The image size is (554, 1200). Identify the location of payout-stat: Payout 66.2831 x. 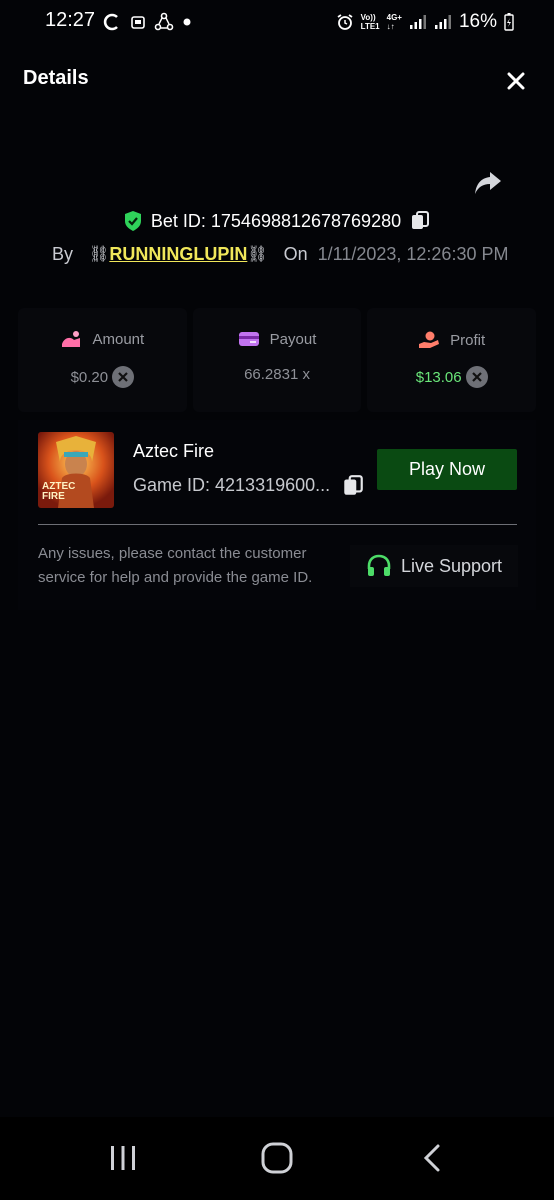
(277, 360).